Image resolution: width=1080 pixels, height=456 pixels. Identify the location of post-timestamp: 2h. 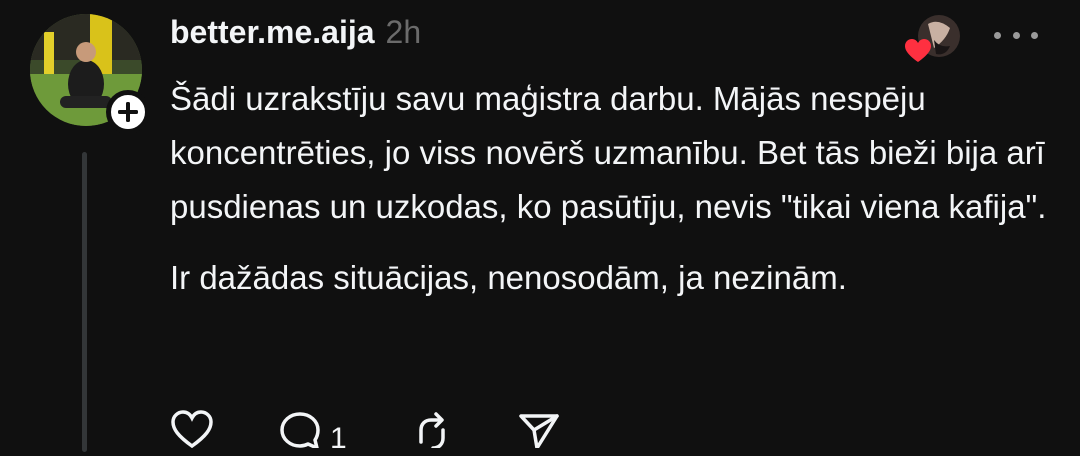
(403, 32).